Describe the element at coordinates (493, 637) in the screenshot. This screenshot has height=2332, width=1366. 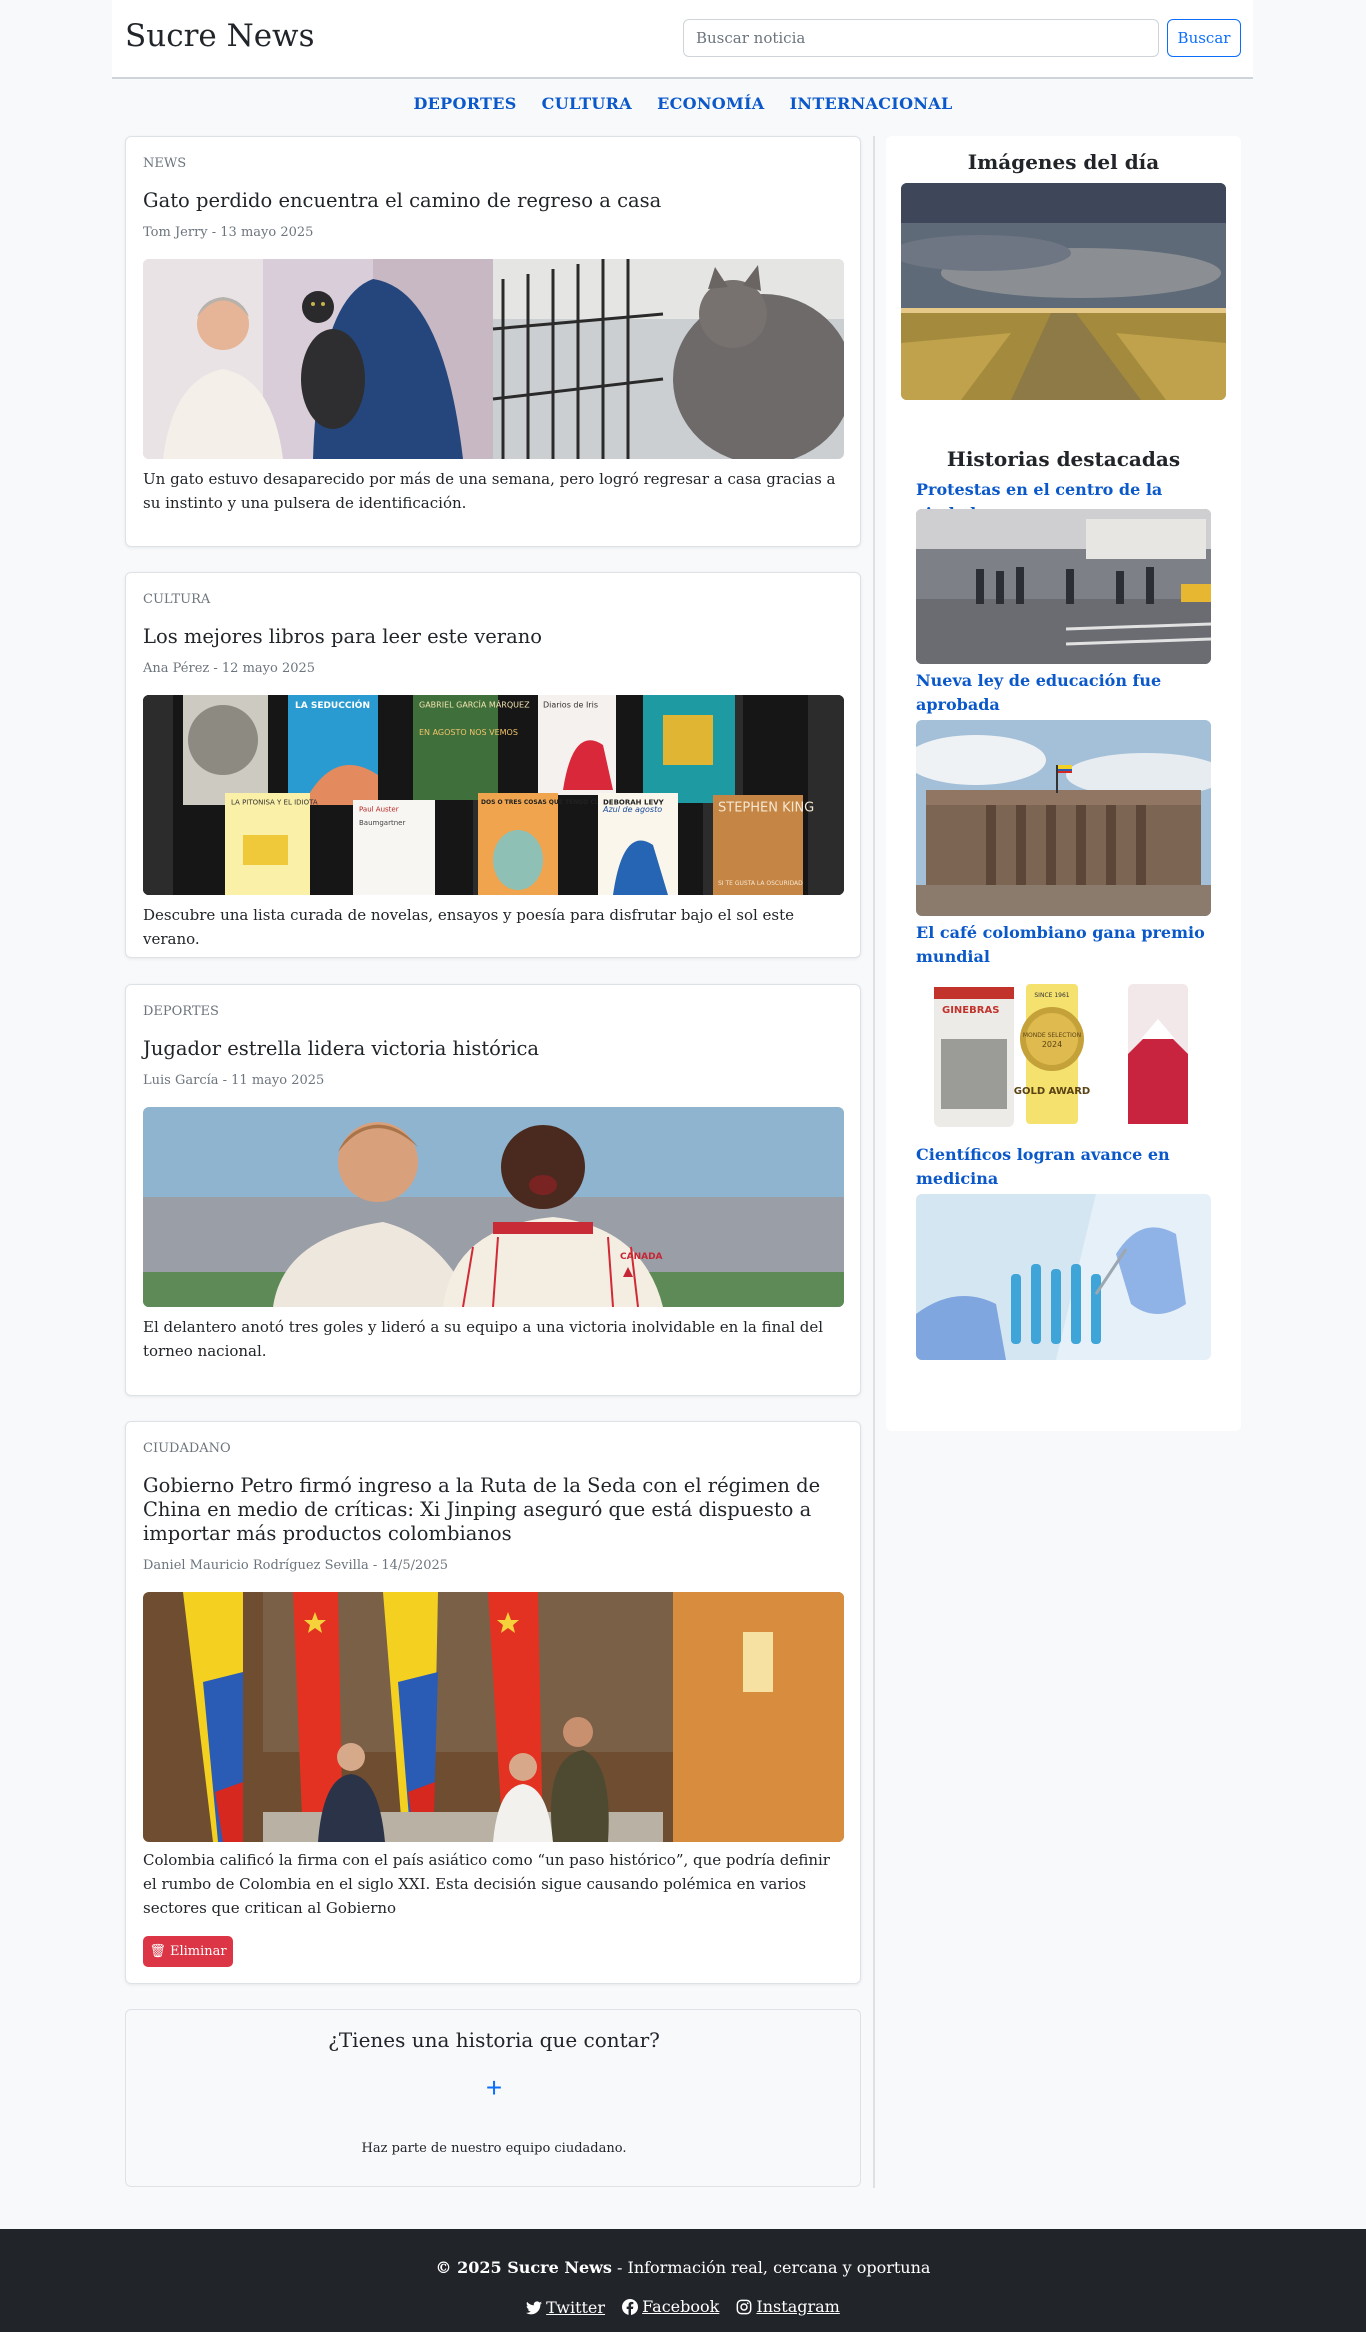
I see `news-title: Los mejores libros para leer este verano` at that location.